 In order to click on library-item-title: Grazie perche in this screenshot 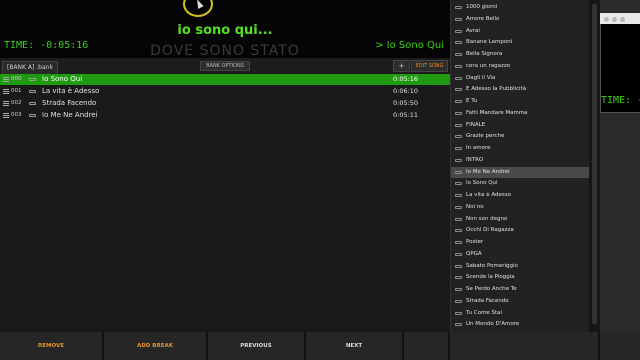, I will do `click(485, 136)`.